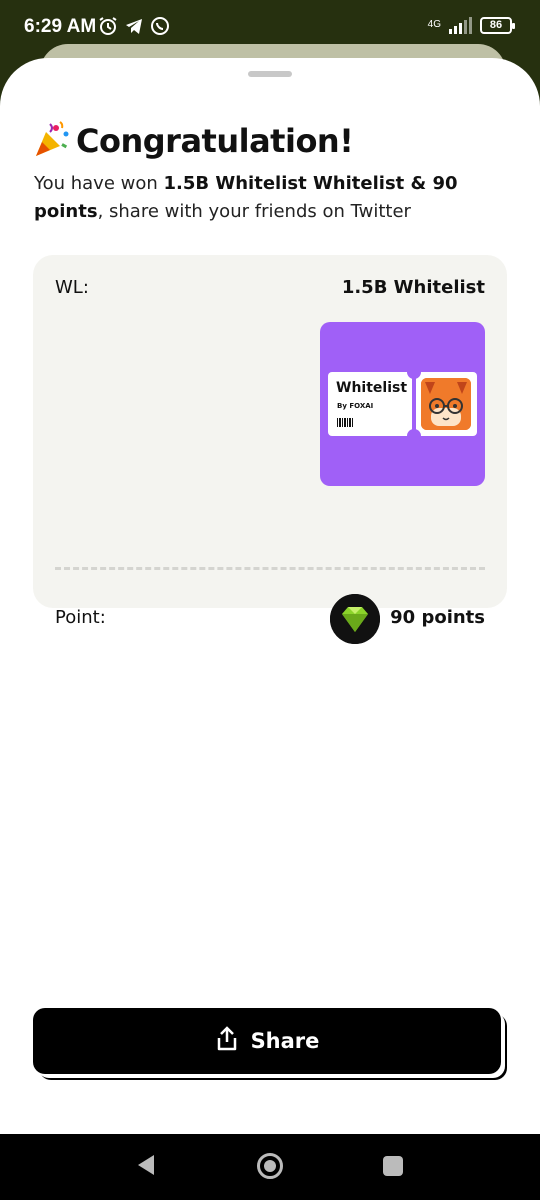 This screenshot has width=540, height=1200. I want to click on system-status: 4G 86, so click(471, 25).